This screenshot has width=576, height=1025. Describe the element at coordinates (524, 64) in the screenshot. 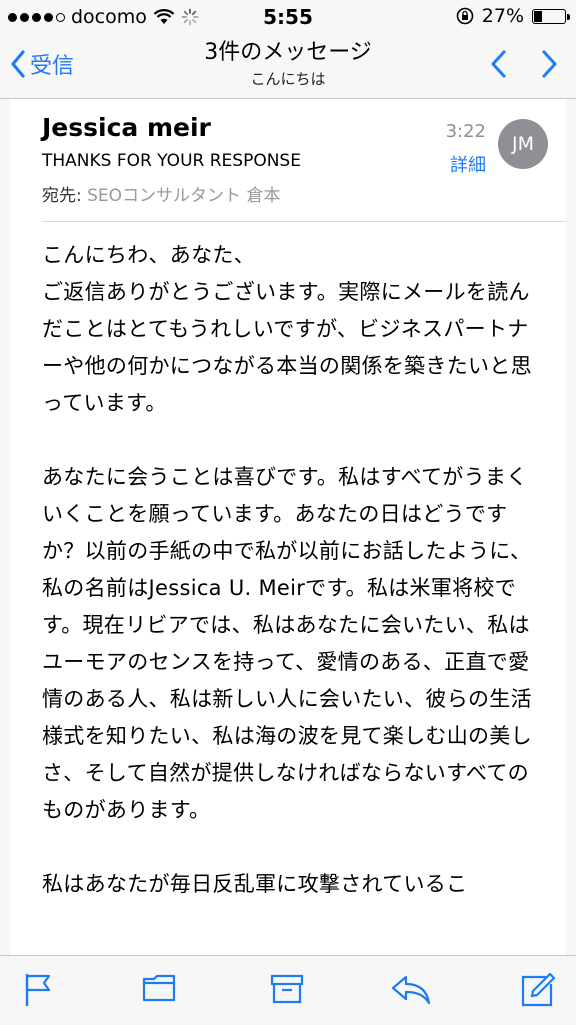

I see `message-navigation` at that location.